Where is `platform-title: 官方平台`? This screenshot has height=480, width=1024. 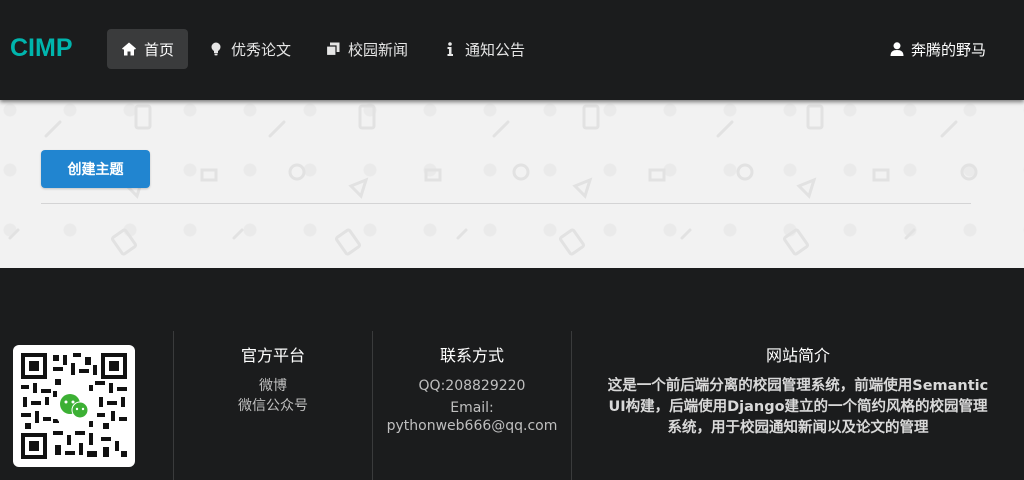 platform-title: 官方平台 is located at coordinates (272, 355).